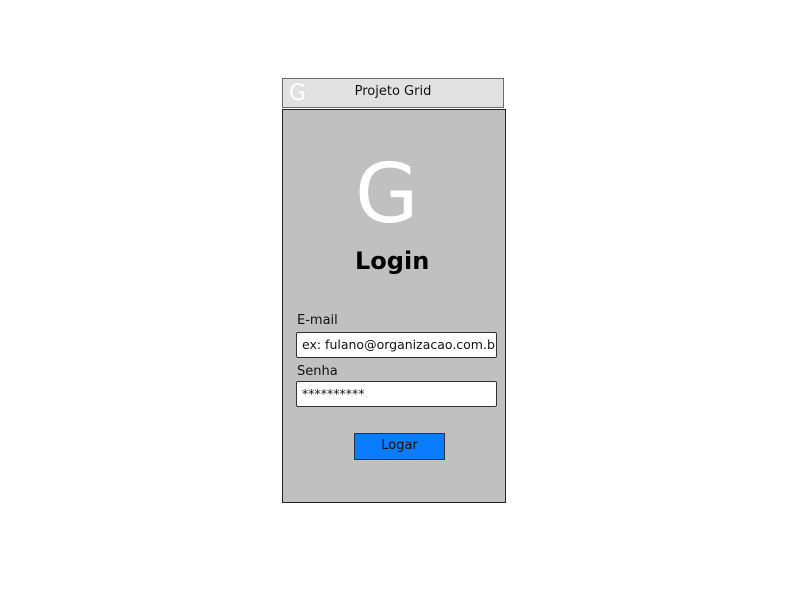 Image resolution: width=800 pixels, height=600 pixels. I want to click on email-field: ex: fulano@organizacao.com.br, so click(396, 345).